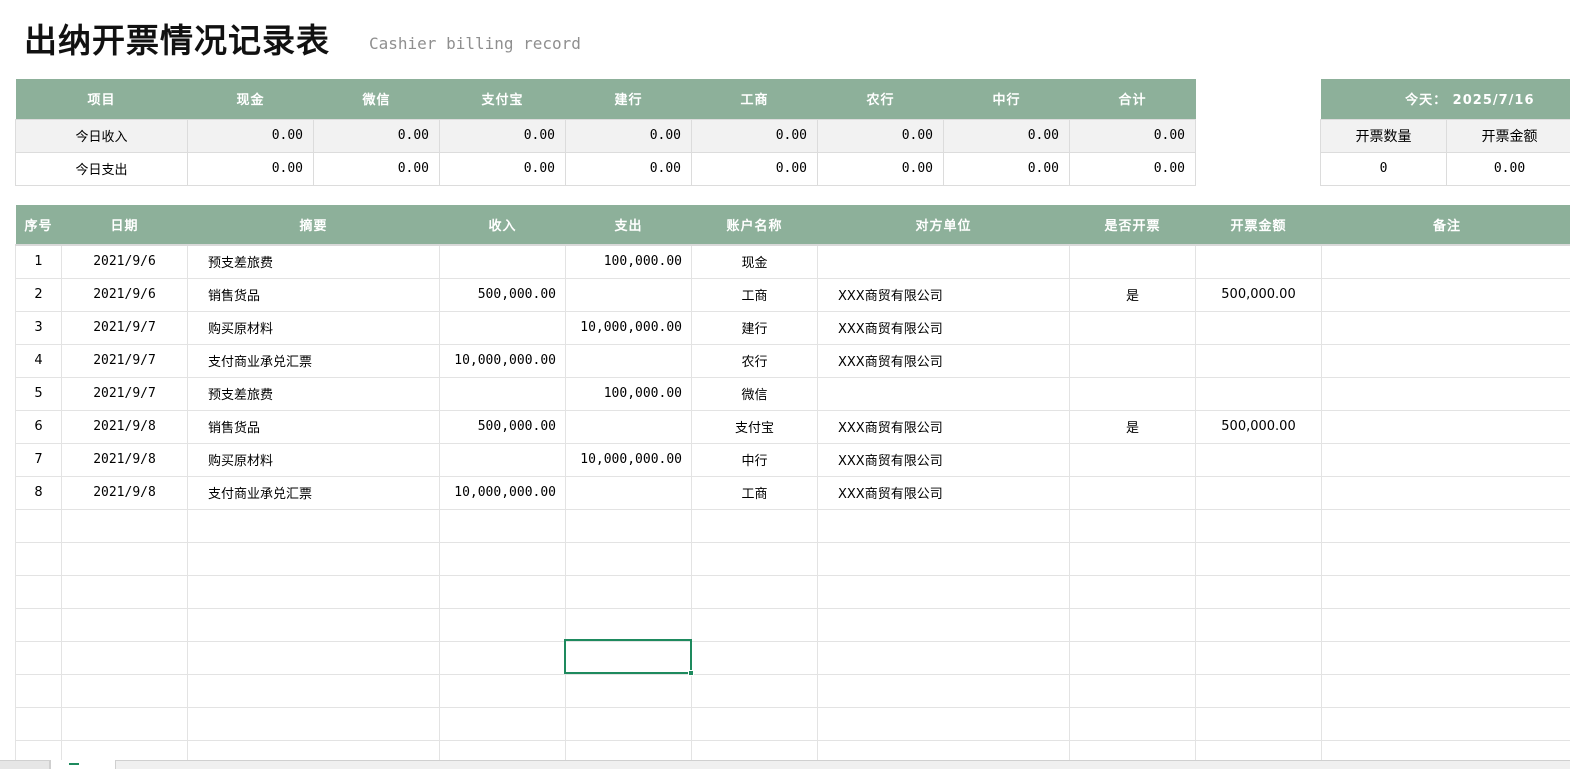 This screenshot has height=769, width=1570. Describe the element at coordinates (754, 460) in the screenshot. I see `account-cell: 中行` at that location.